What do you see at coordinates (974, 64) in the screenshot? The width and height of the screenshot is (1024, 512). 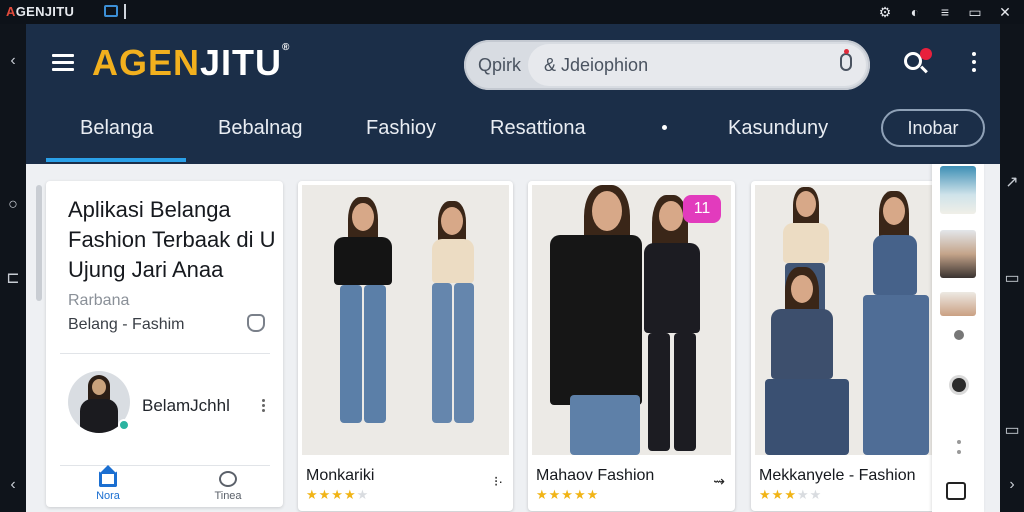 I see `more-options-icon` at bounding box center [974, 64].